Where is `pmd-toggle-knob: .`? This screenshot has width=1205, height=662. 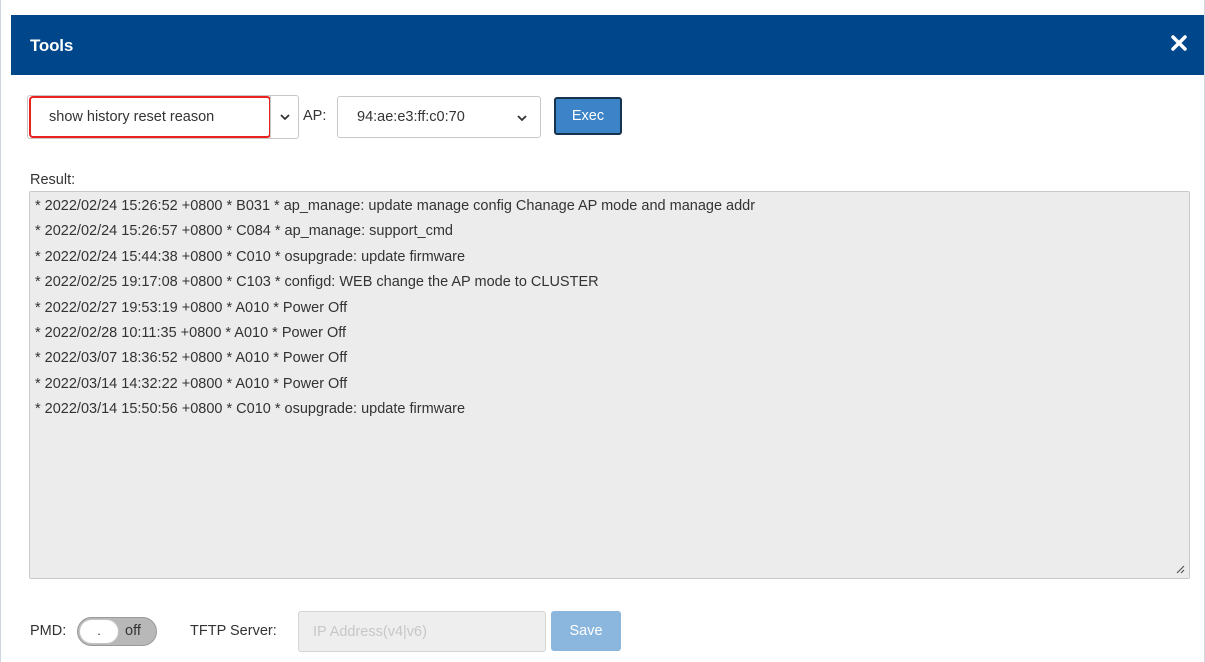 pmd-toggle-knob: . is located at coordinates (99, 631).